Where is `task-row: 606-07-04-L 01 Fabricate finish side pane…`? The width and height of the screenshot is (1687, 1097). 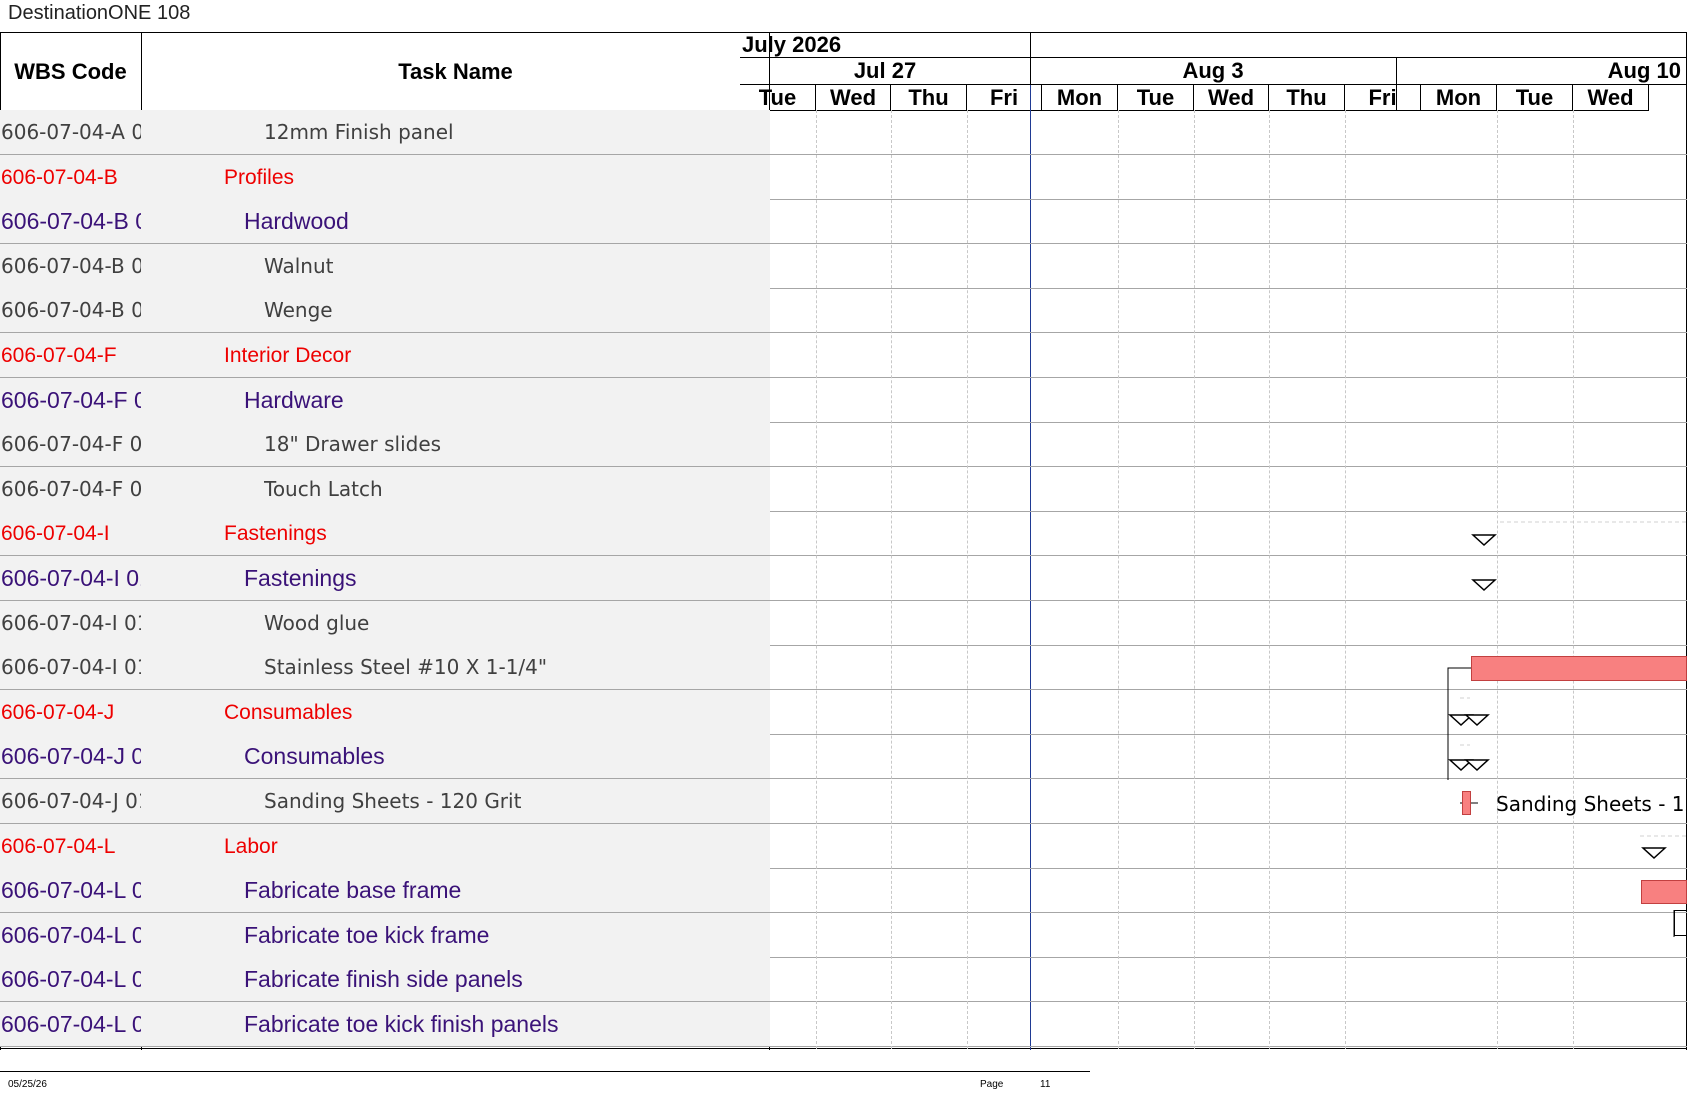
task-row: 606-07-04-L 01 Fabricate finish side pane… is located at coordinates (843, 980).